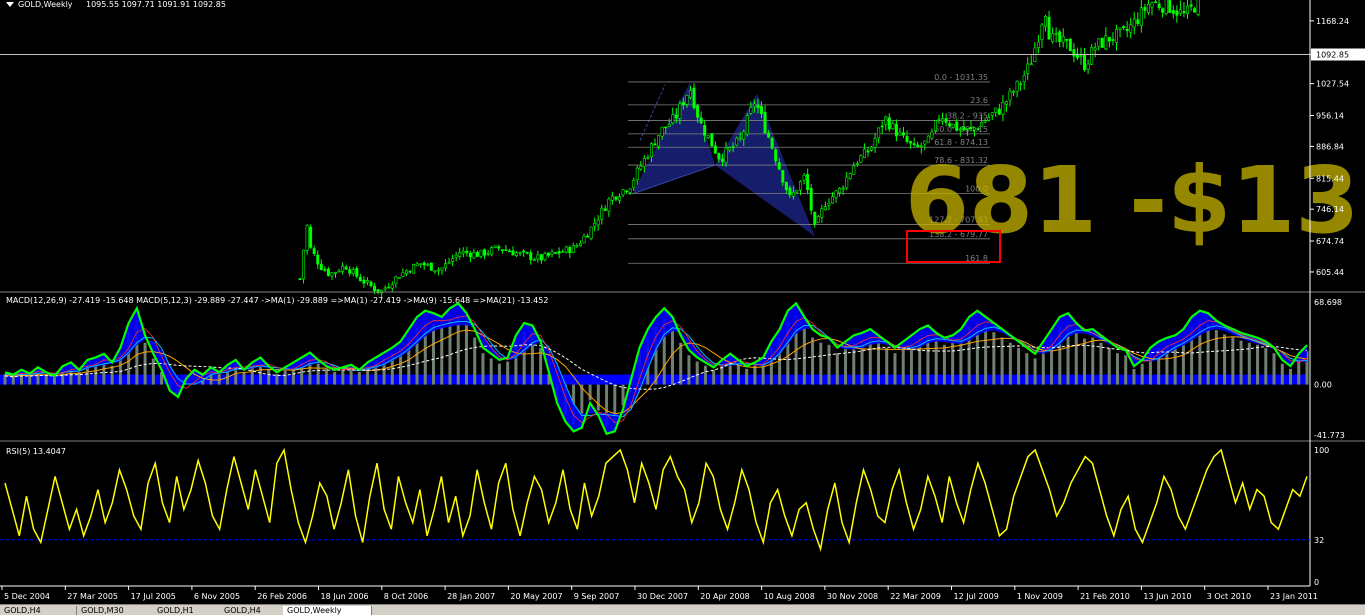  Describe the element at coordinates (1328, 302) in the screenshot. I see `macd-tick-label: 68.698` at that location.